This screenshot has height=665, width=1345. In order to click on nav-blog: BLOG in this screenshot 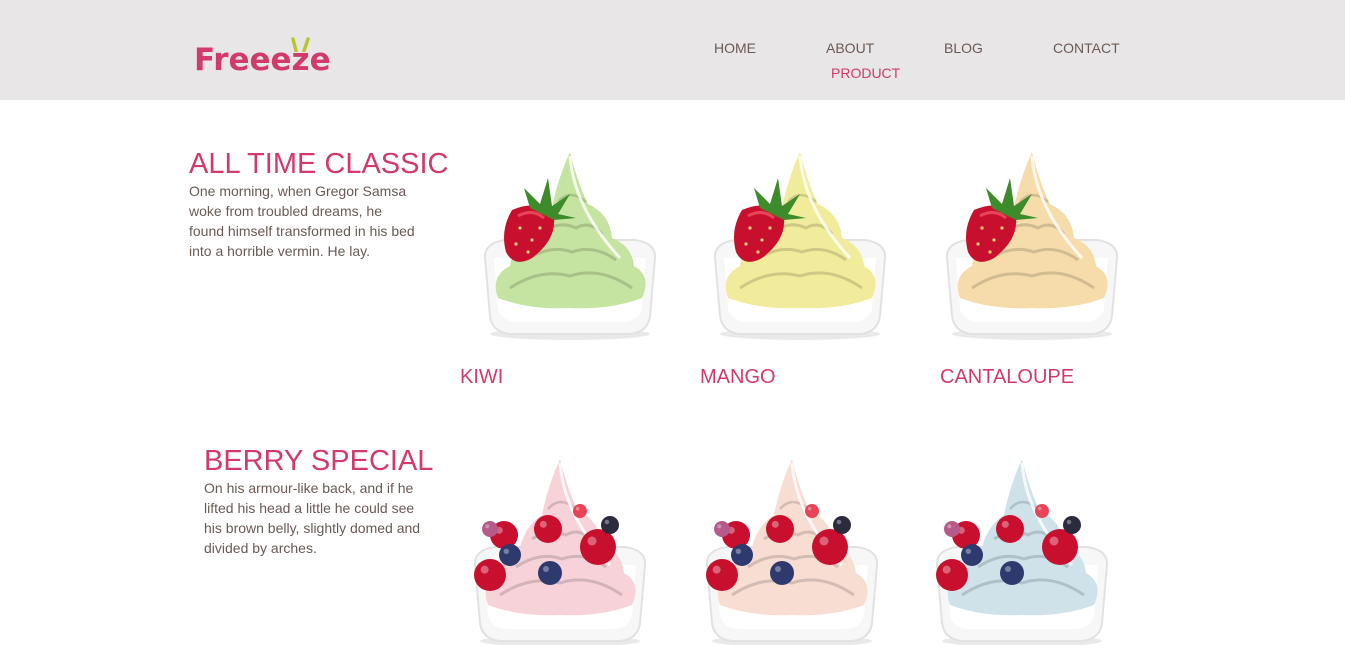, I will do `click(963, 48)`.